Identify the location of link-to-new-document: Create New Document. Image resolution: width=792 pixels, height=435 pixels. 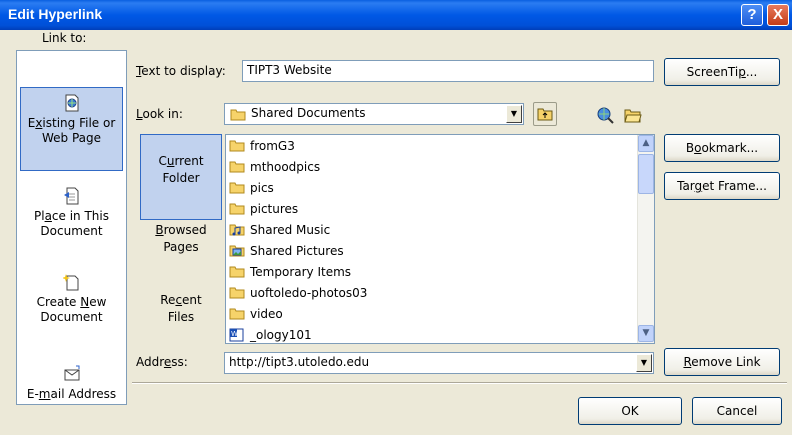
(71, 299).